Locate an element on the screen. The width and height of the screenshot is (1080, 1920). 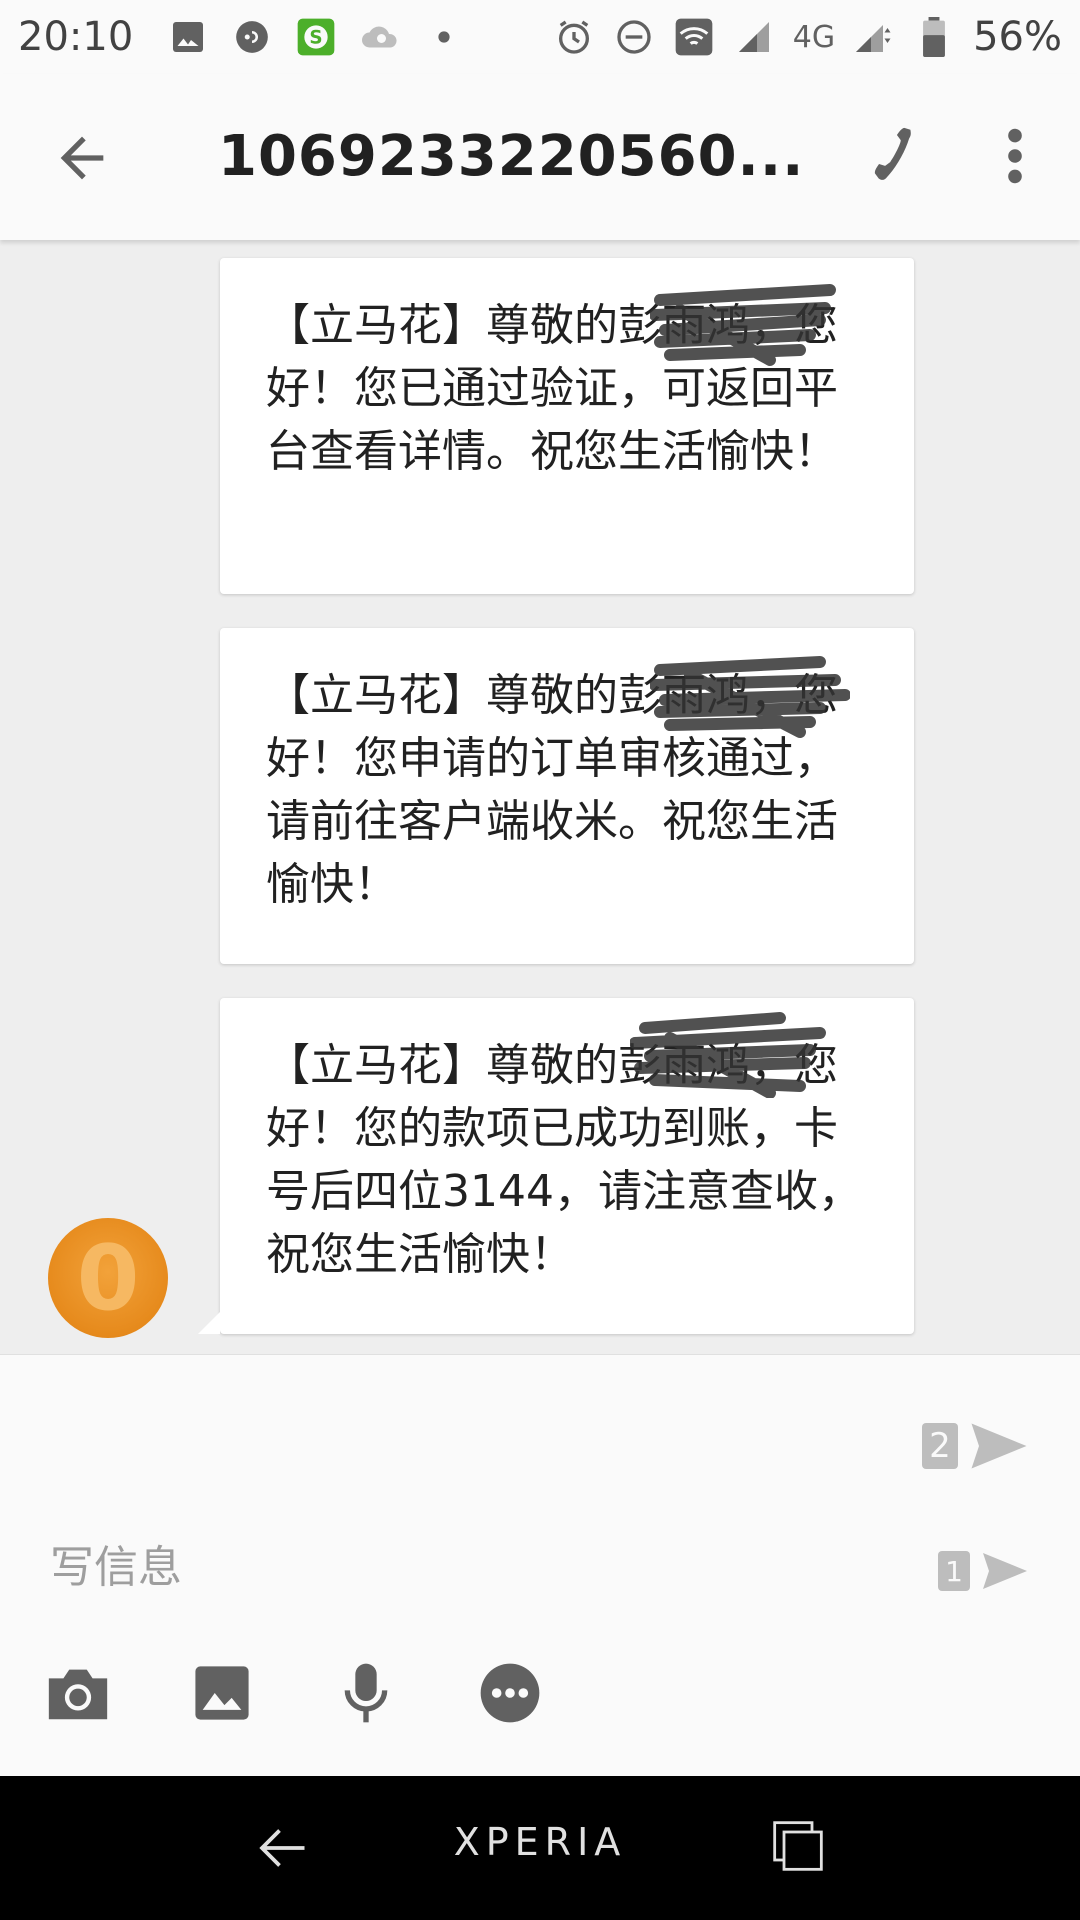
attachment-bar is located at coordinates (294, 1693).